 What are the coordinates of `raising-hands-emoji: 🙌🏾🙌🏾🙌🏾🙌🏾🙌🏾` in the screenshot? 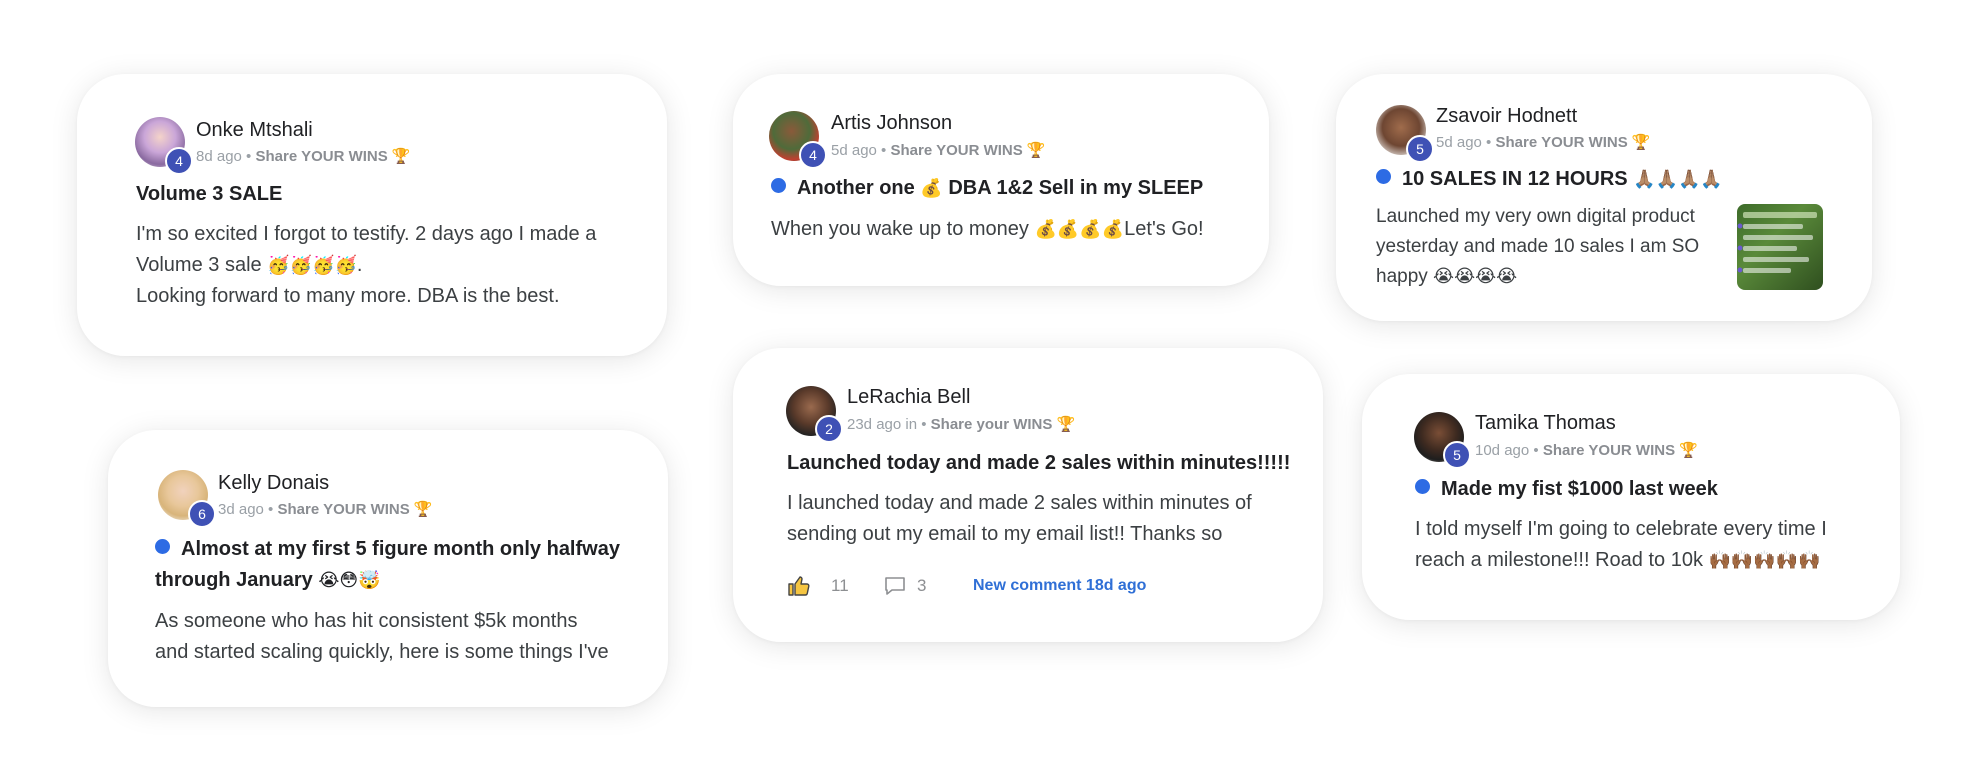 It's located at (1764, 560).